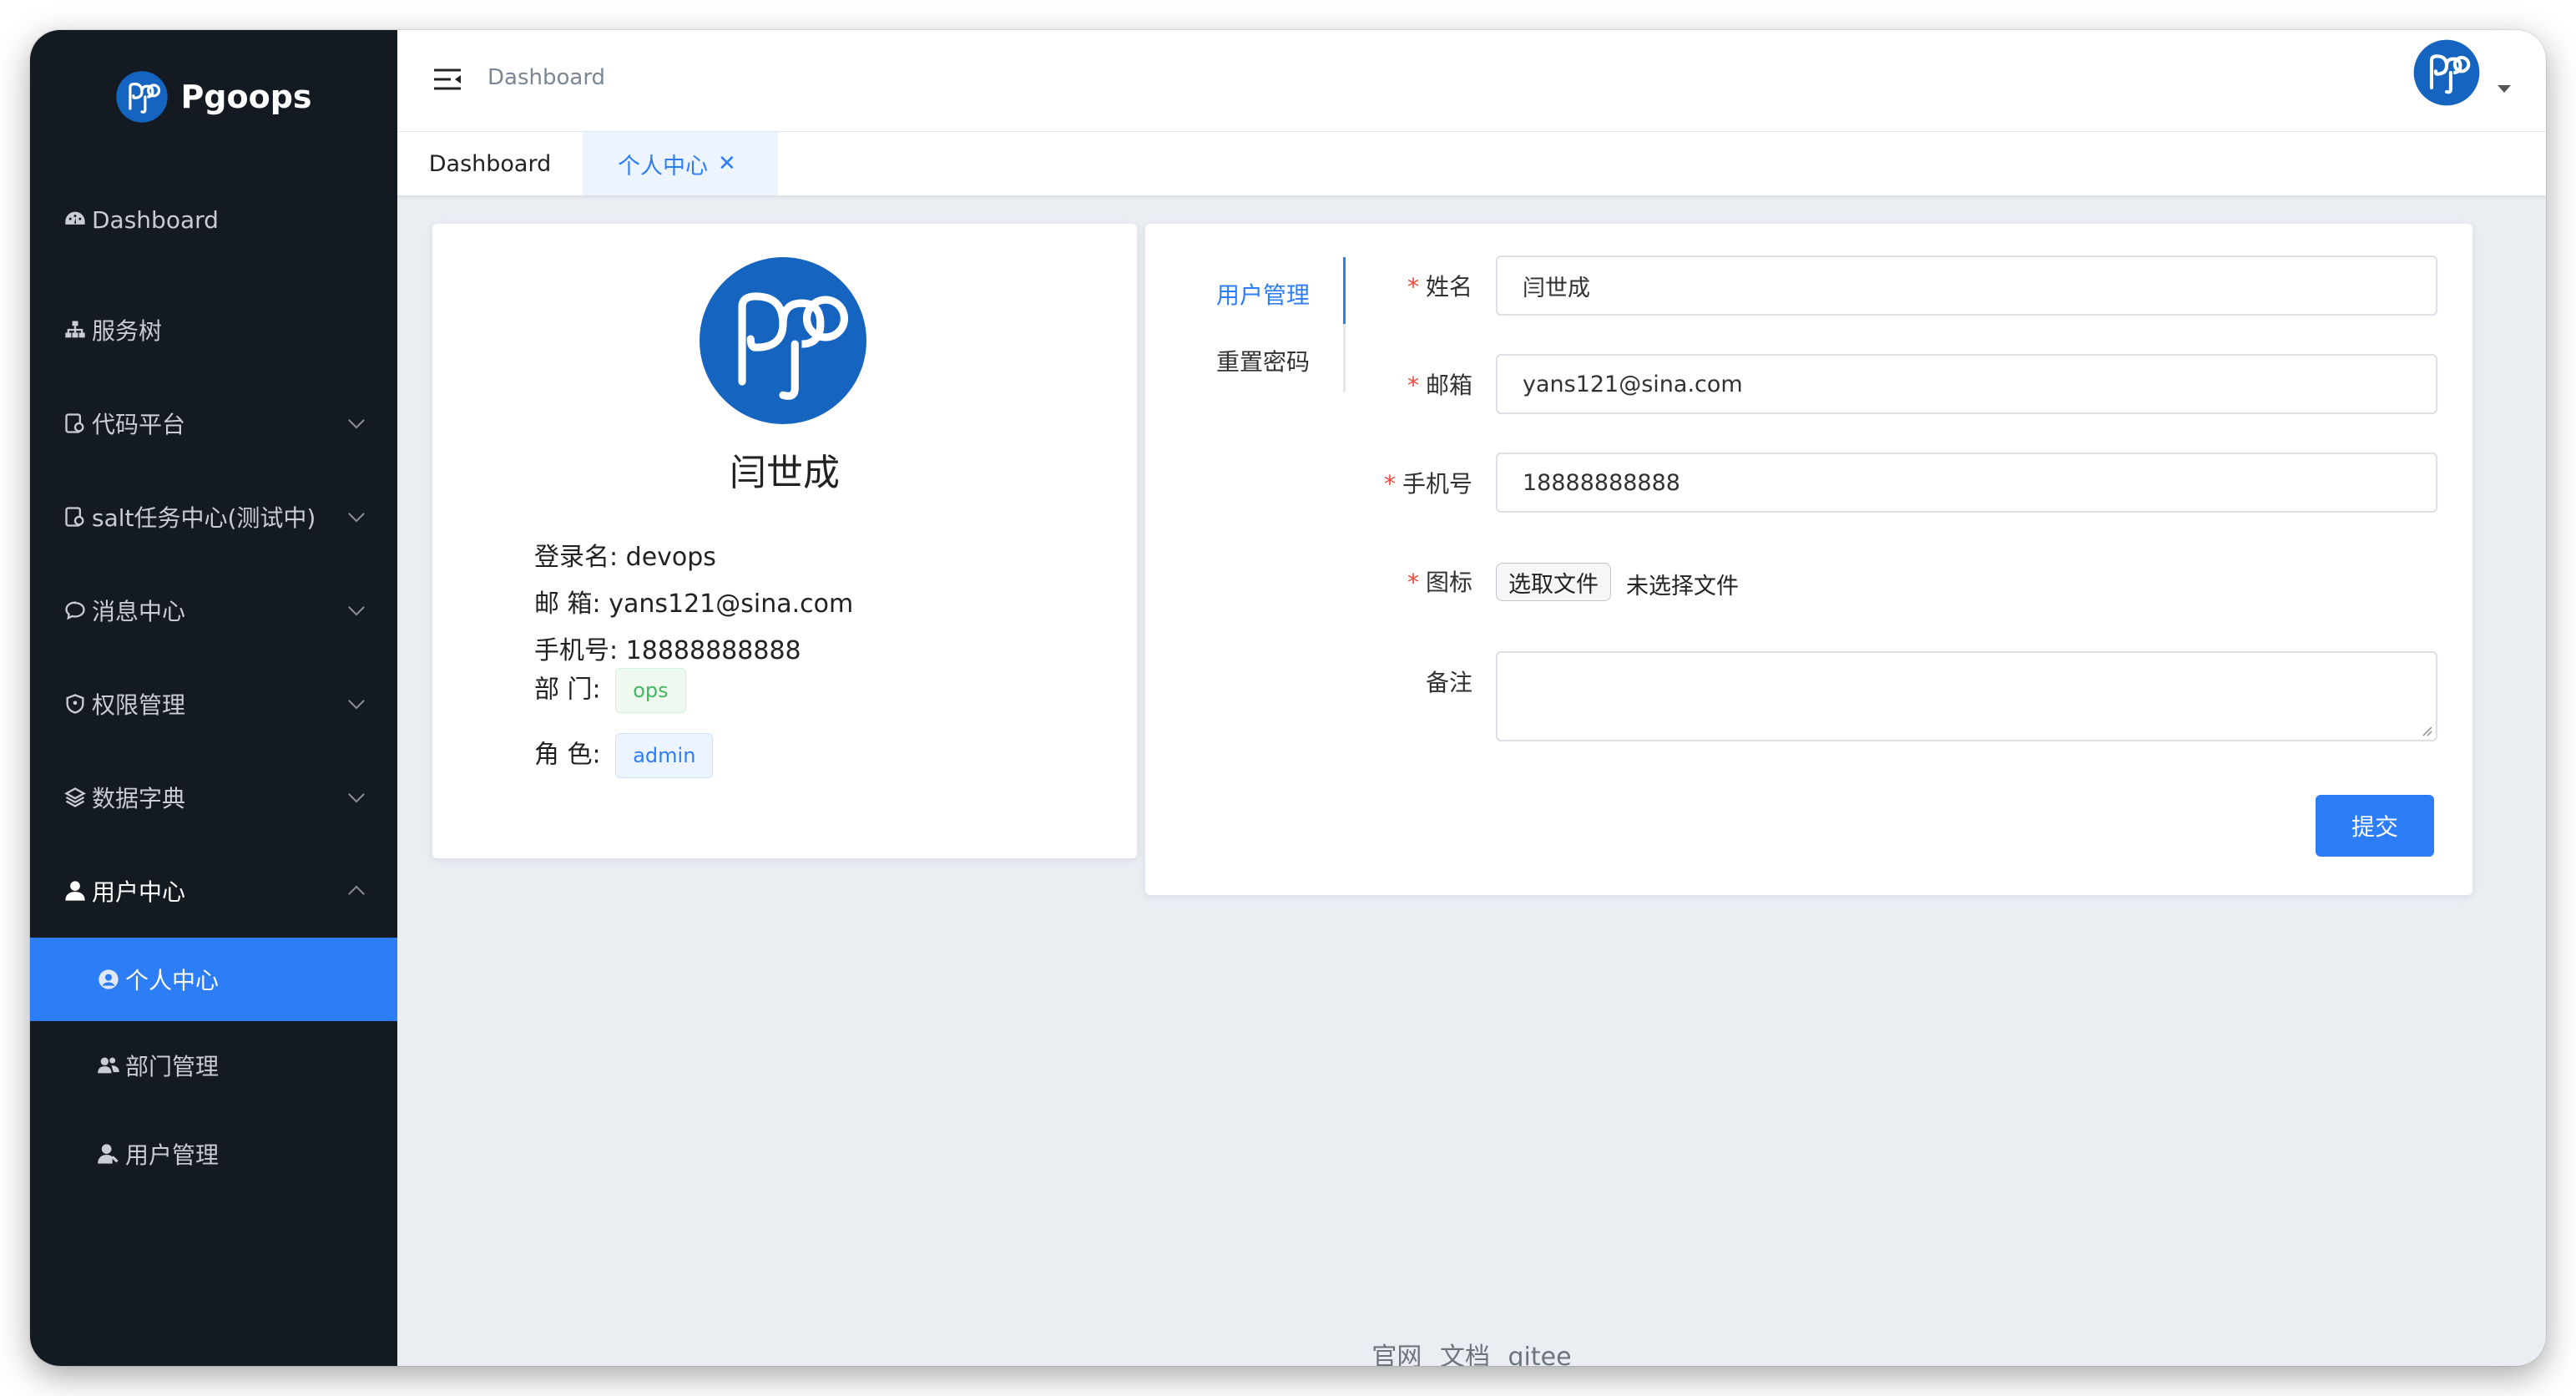 Image resolution: width=2576 pixels, height=1396 pixels. Describe the element at coordinates (670, 557) in the screenshot. I see `login-value: devops` at that location.